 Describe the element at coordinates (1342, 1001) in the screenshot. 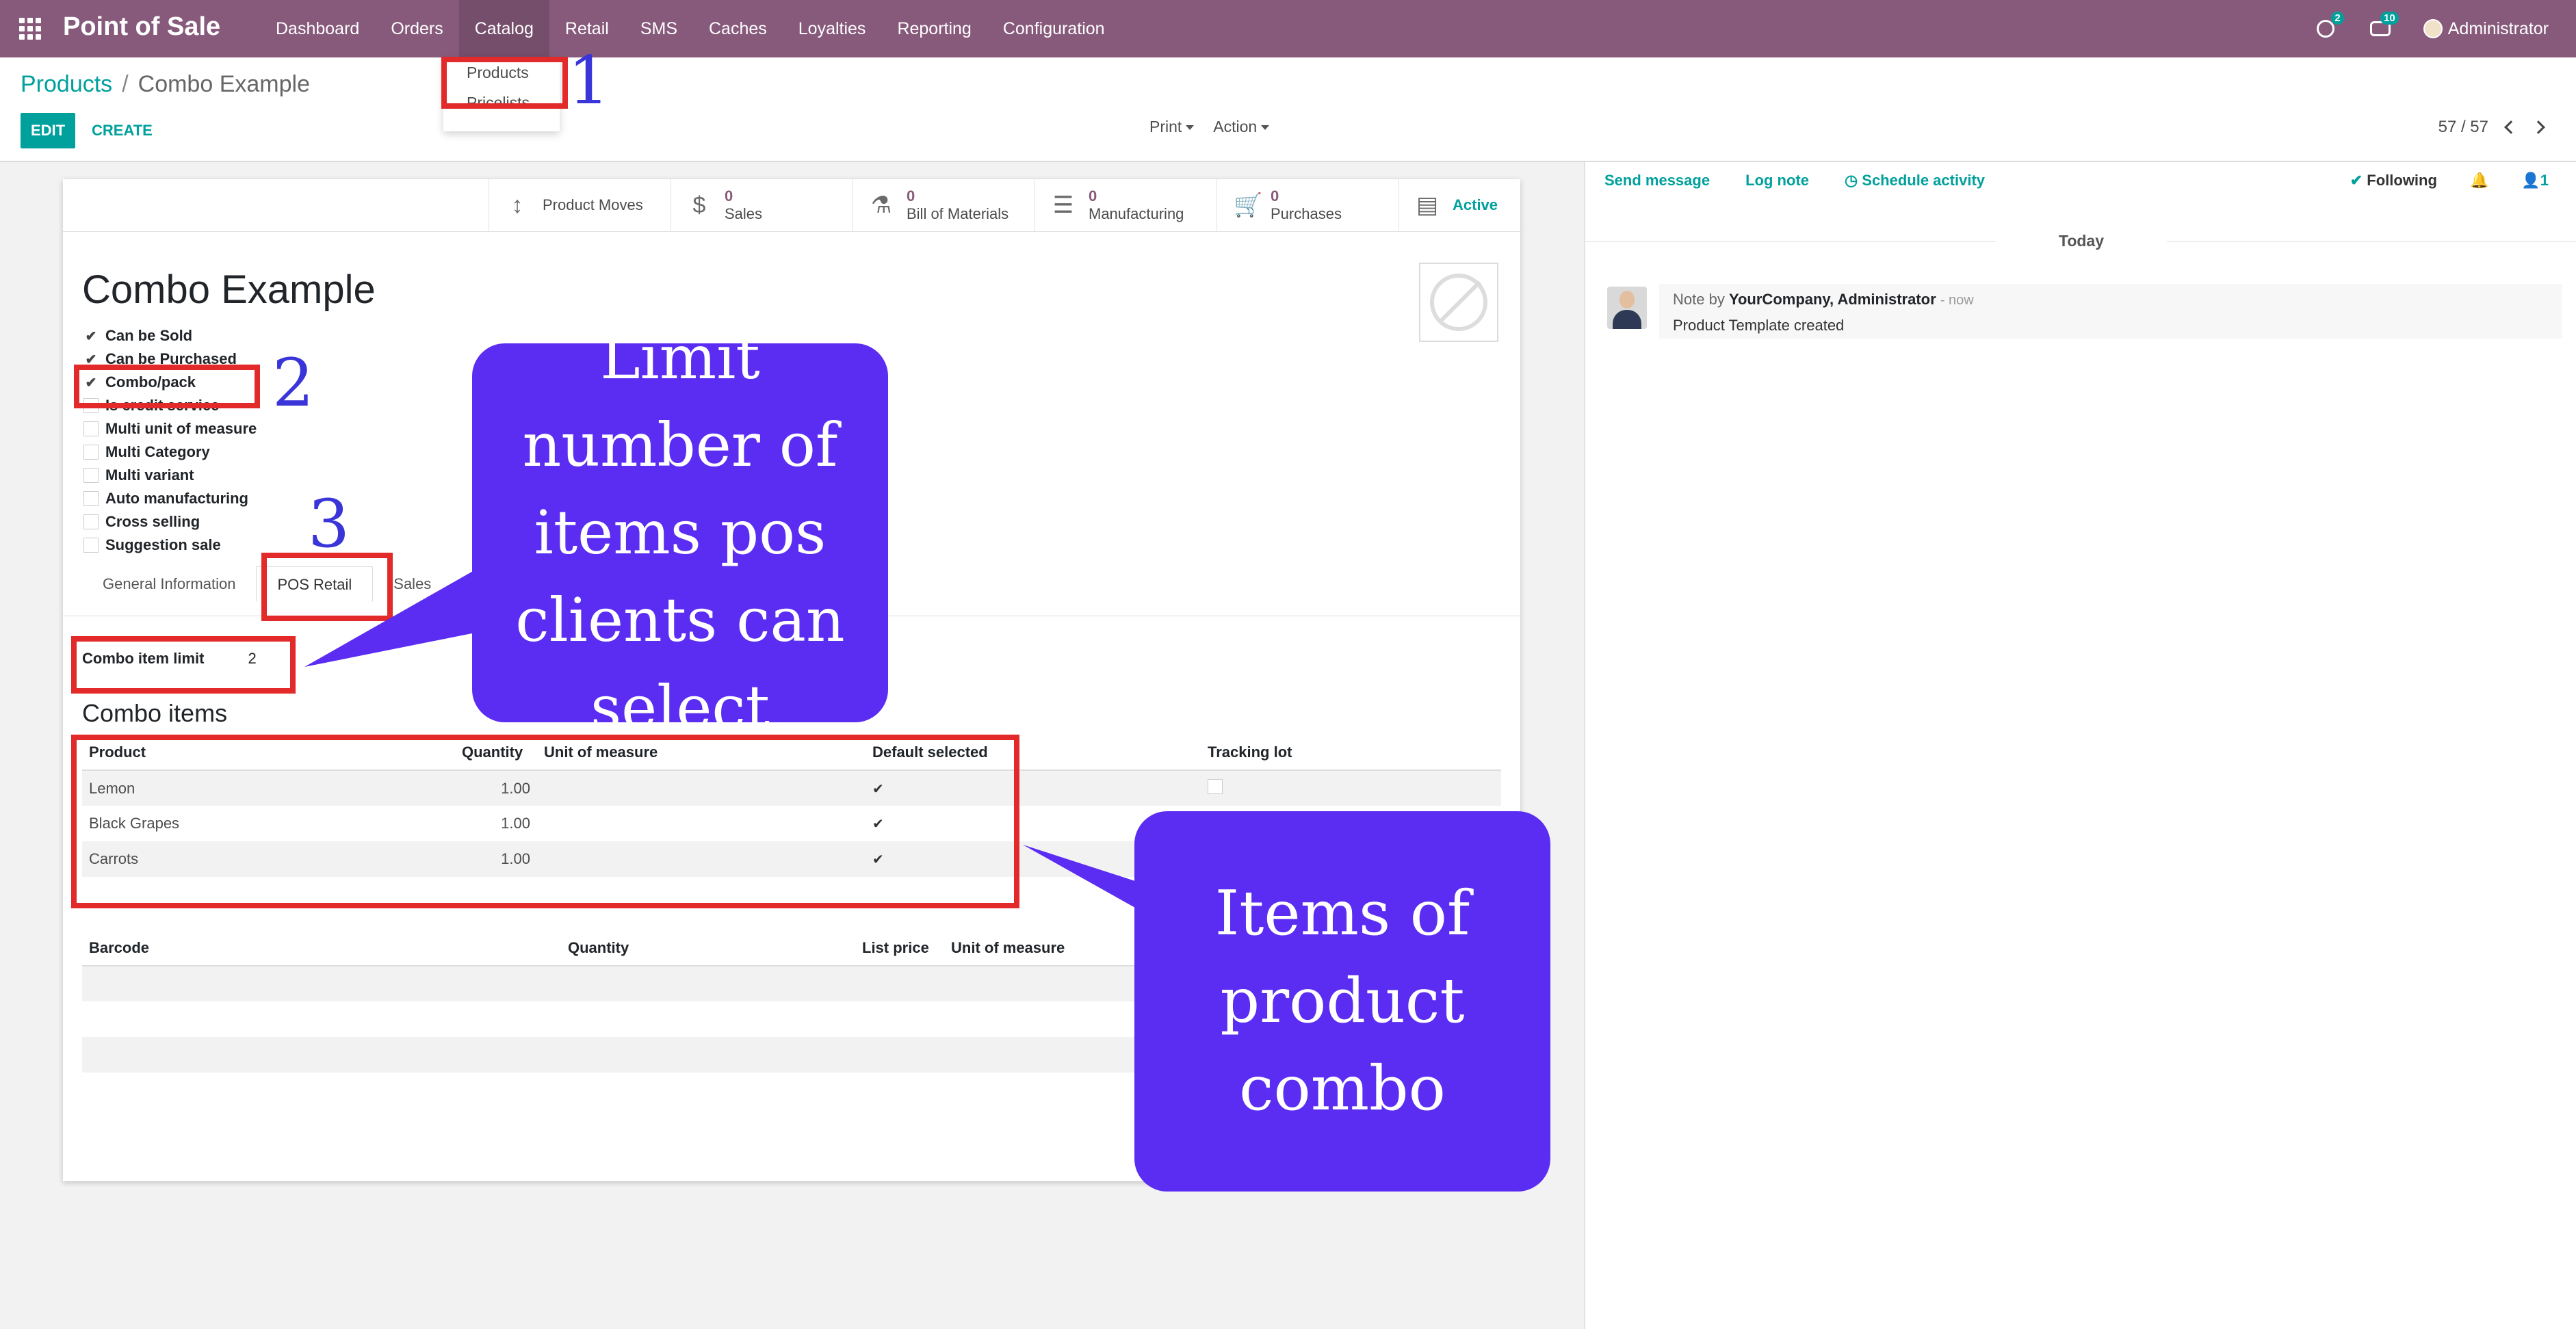

I see `callout-items: Items of product combo` at that location.